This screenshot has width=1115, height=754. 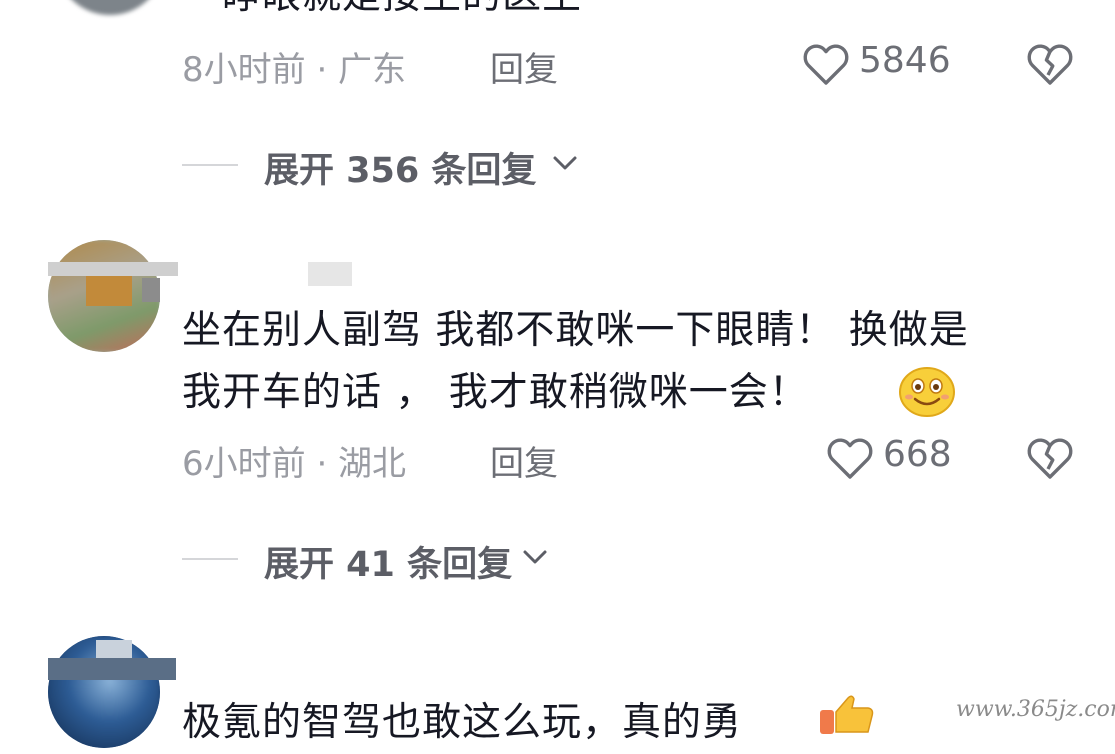 I want to click on expand-replies: 展开 356 条回复, so click(x=392, y=165).